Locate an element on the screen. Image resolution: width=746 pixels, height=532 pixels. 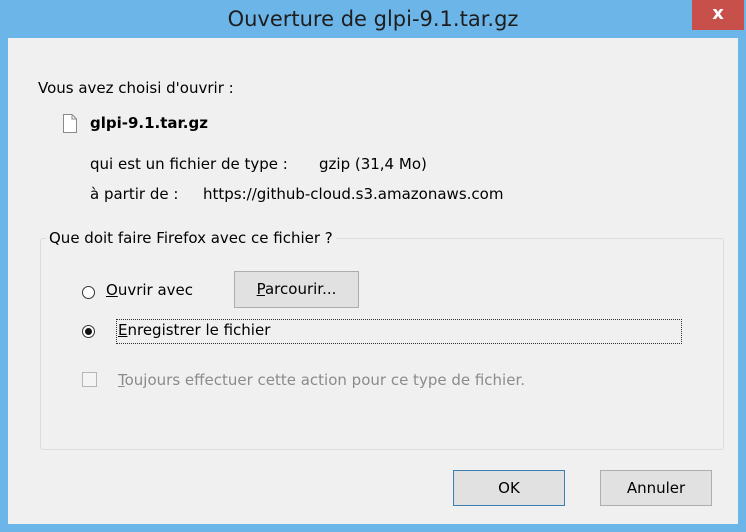
file-icon is located at coordinates (70, 123).